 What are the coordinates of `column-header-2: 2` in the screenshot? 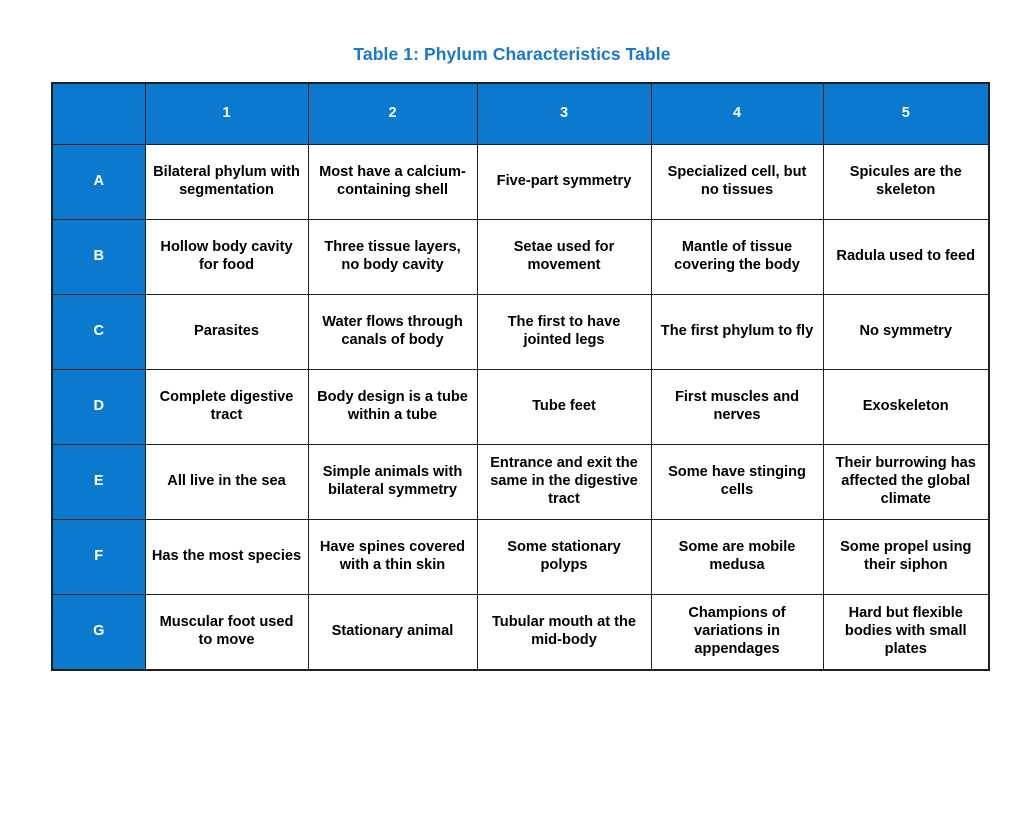 It's located at (392, 113).